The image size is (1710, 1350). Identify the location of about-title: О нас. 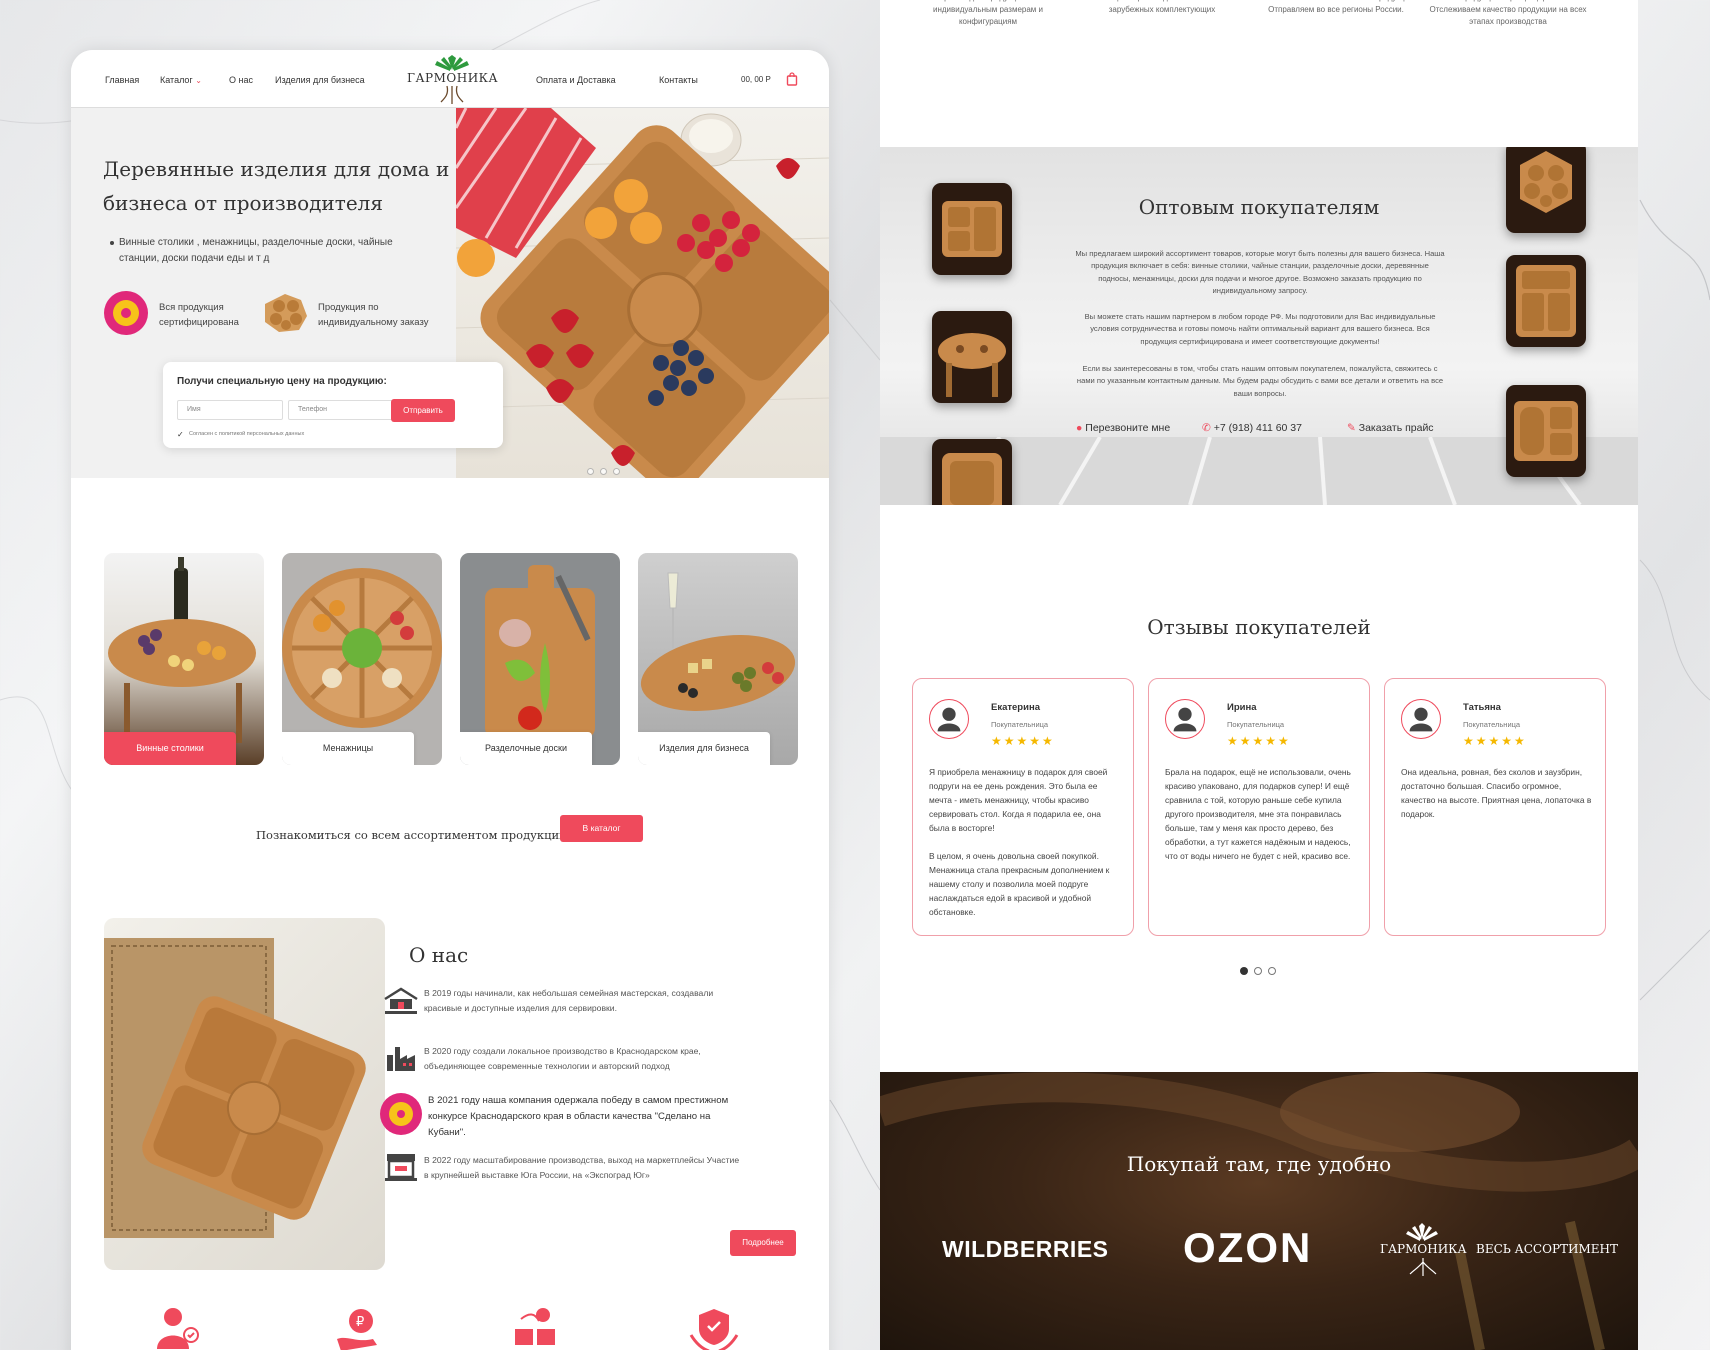
(439, 955).